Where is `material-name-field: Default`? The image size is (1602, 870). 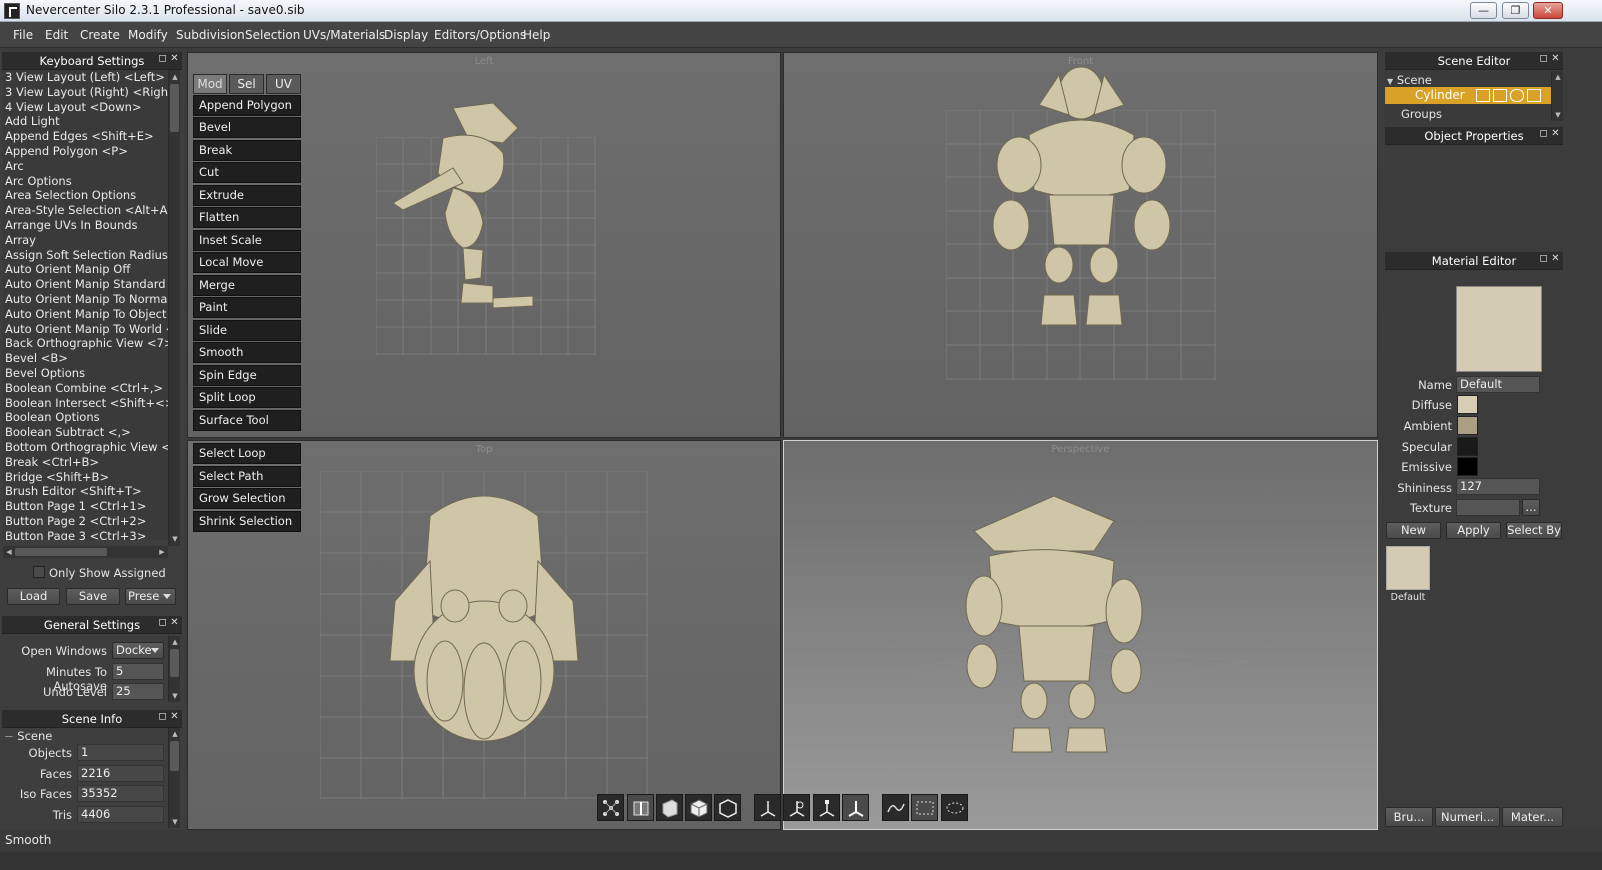
material-name-field: Default is located at coordinates (1498, 384).